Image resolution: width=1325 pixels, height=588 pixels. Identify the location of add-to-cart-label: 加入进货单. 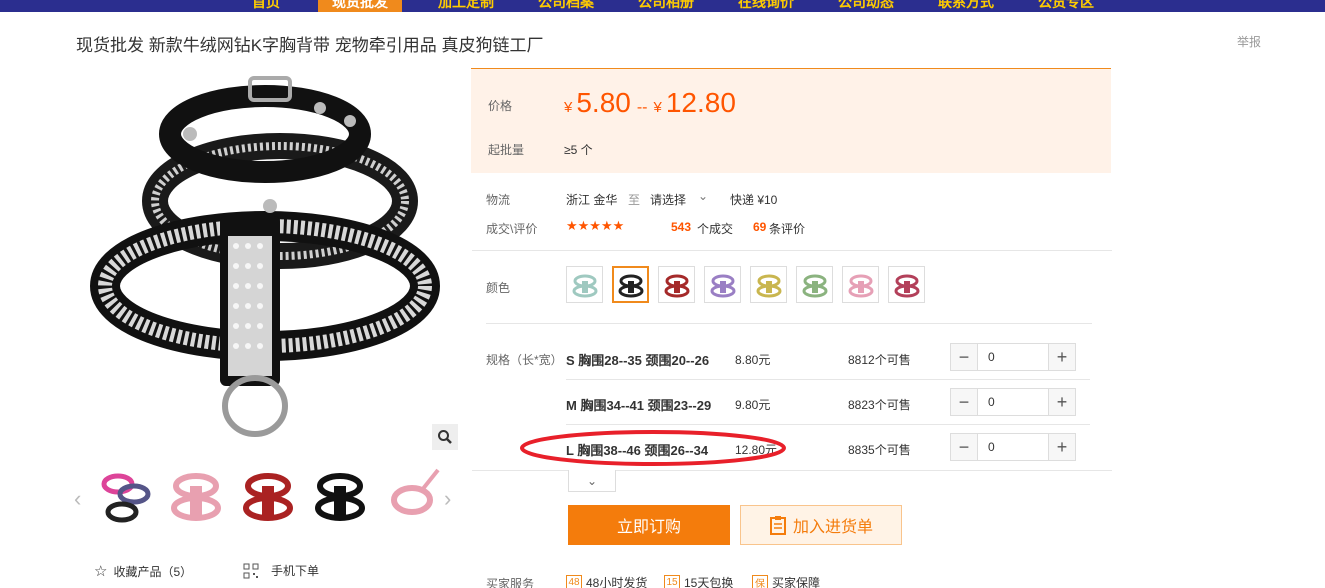
(832, 527).